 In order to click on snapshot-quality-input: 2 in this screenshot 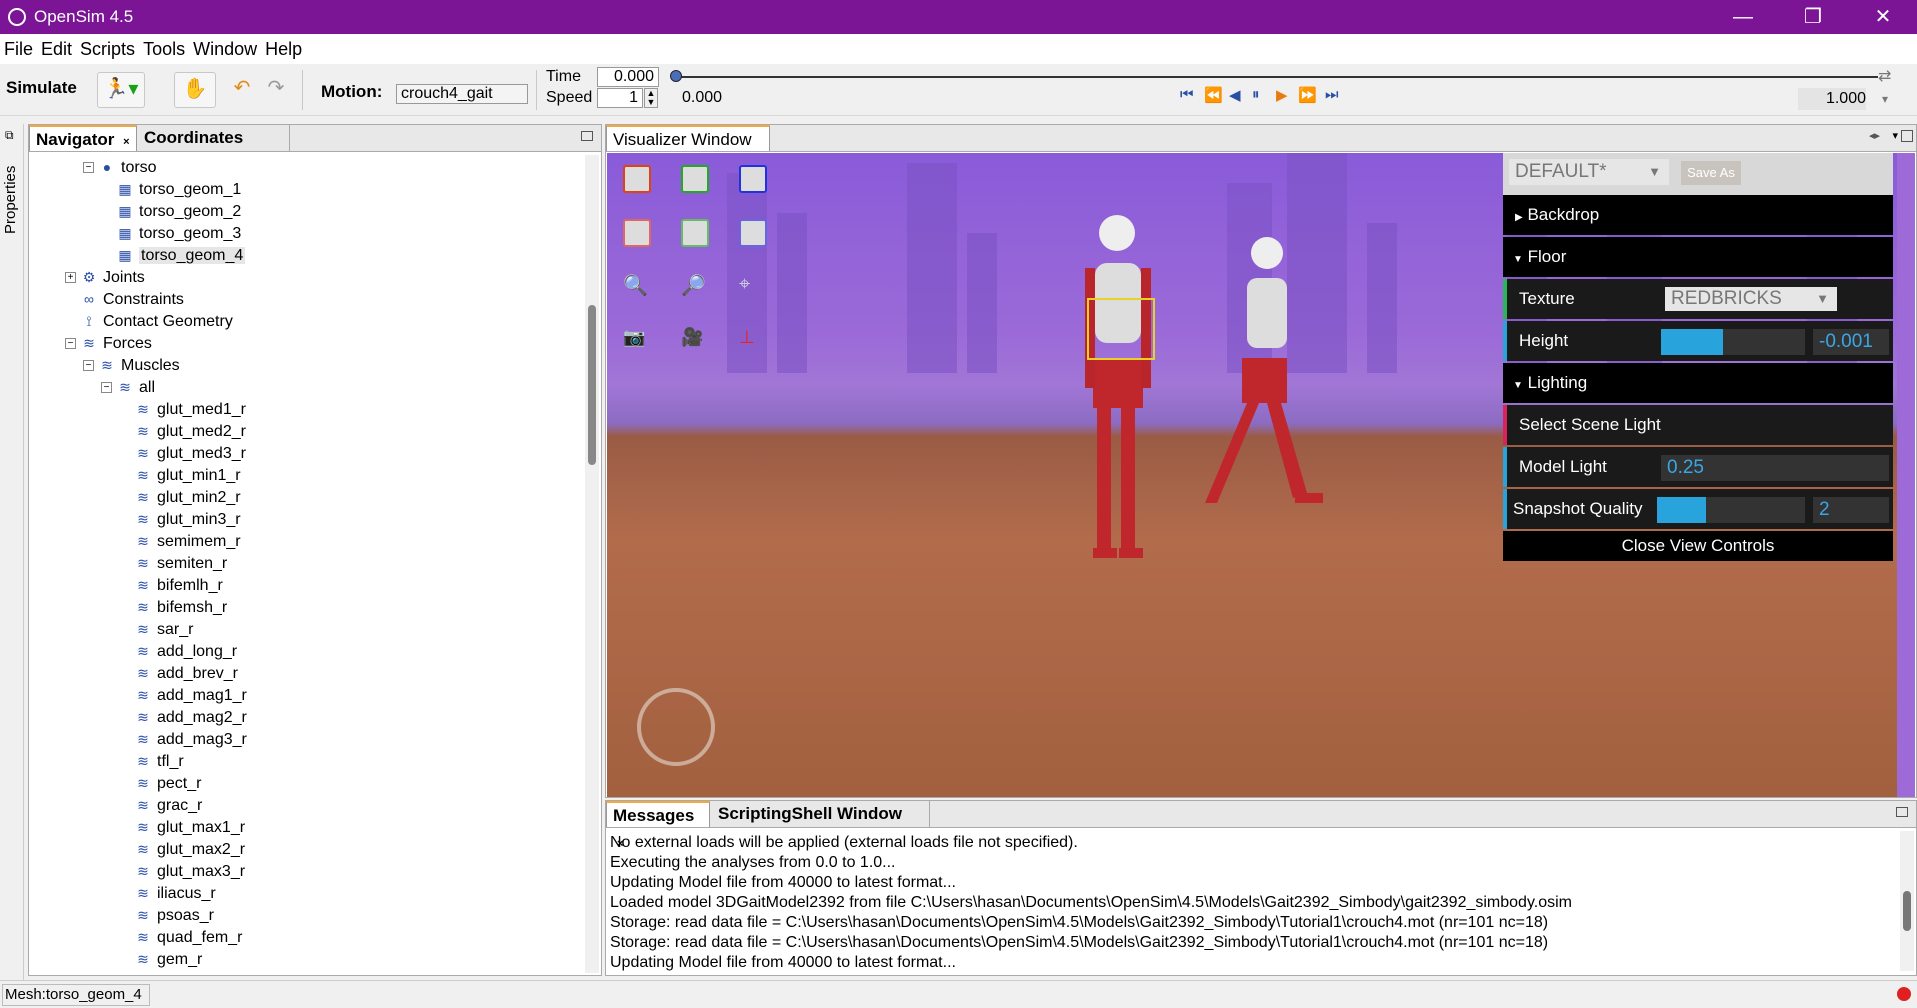, I will do `click(1851, 510)`.